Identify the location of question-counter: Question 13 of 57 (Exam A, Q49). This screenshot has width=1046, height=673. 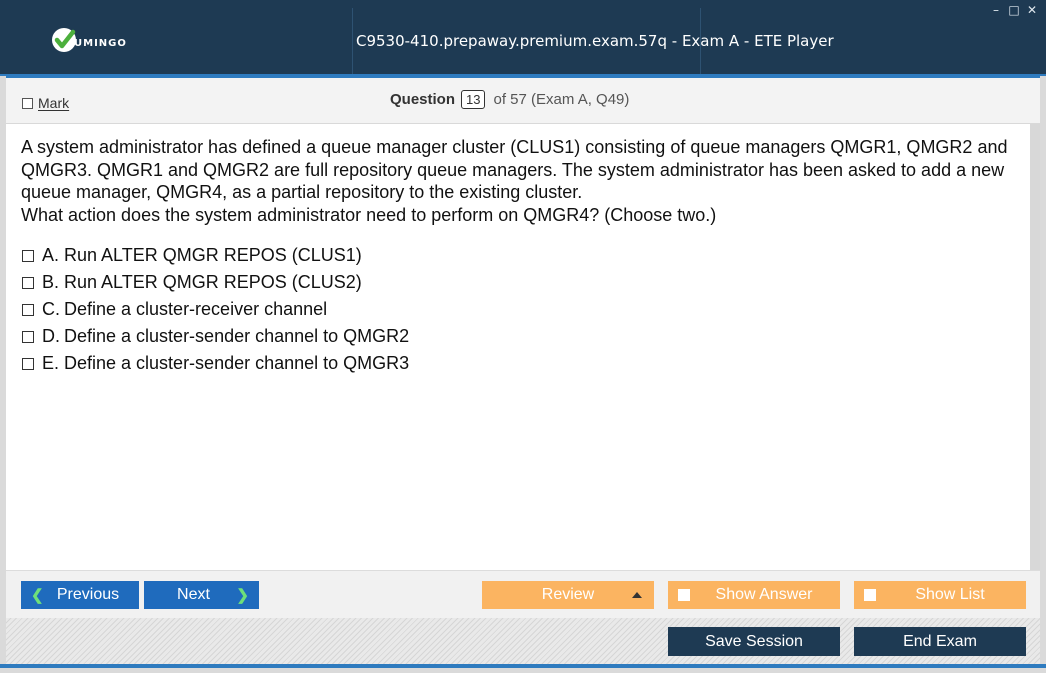
(509, 99).